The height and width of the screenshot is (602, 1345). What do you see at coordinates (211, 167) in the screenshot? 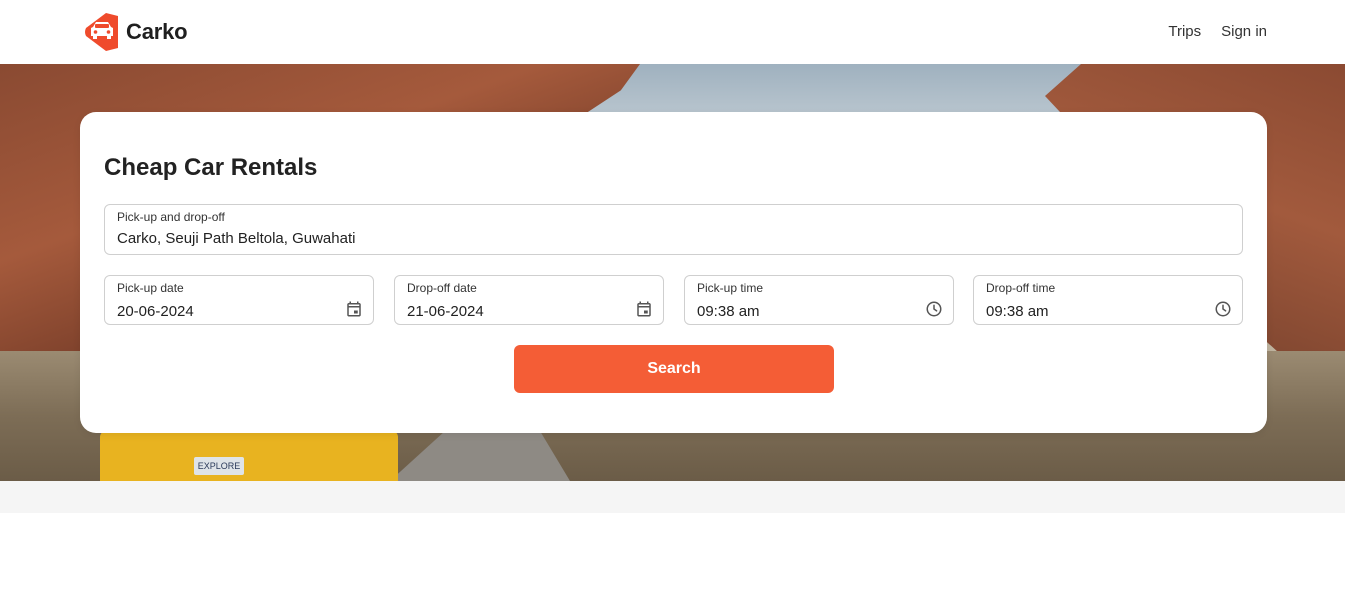
I see `page-title: Cheap Car Rentals` at bounding box center [211, 167].